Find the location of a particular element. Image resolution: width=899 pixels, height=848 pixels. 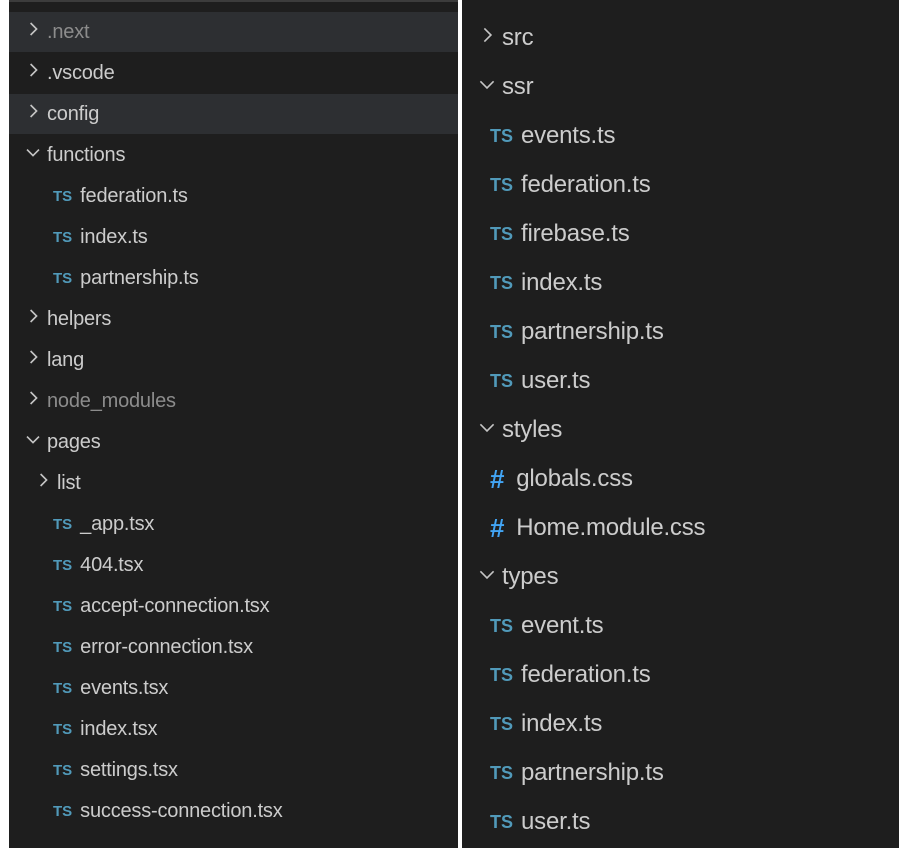

item-label: helpers is located at coordinates (79, 318).